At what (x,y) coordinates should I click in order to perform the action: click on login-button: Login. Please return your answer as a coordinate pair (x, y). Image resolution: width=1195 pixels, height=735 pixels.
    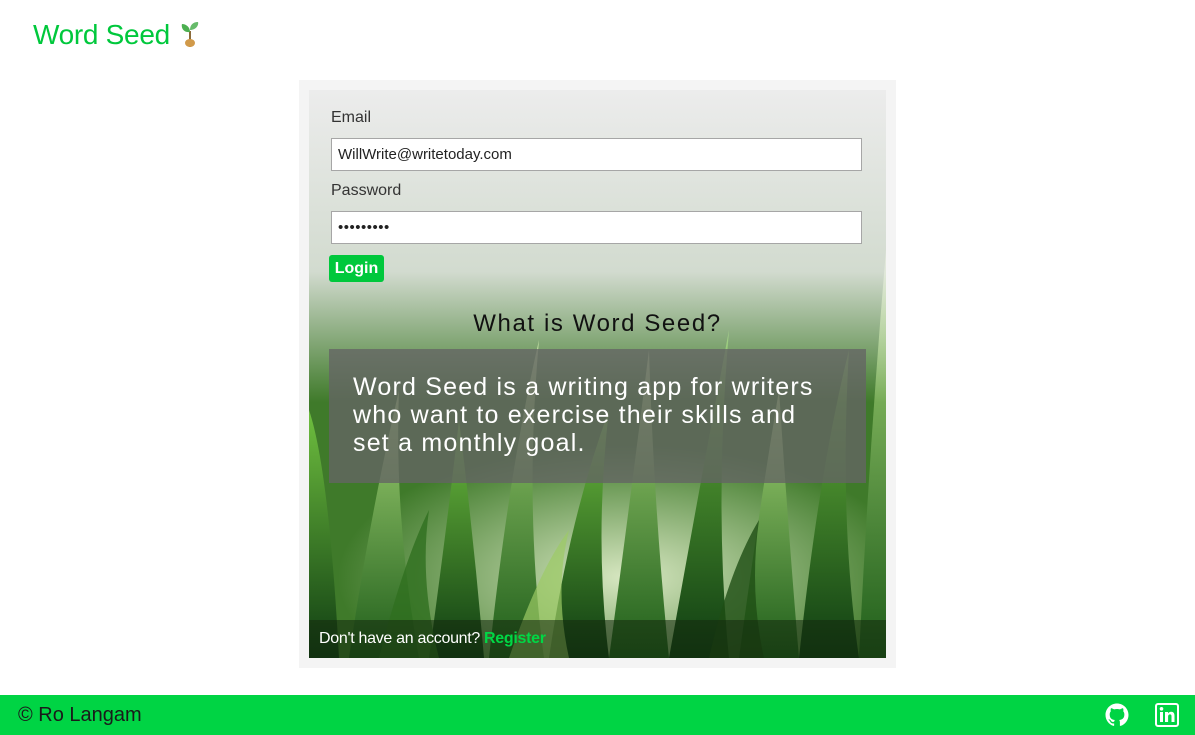
    Looking at the image, I should click on (356, 268).